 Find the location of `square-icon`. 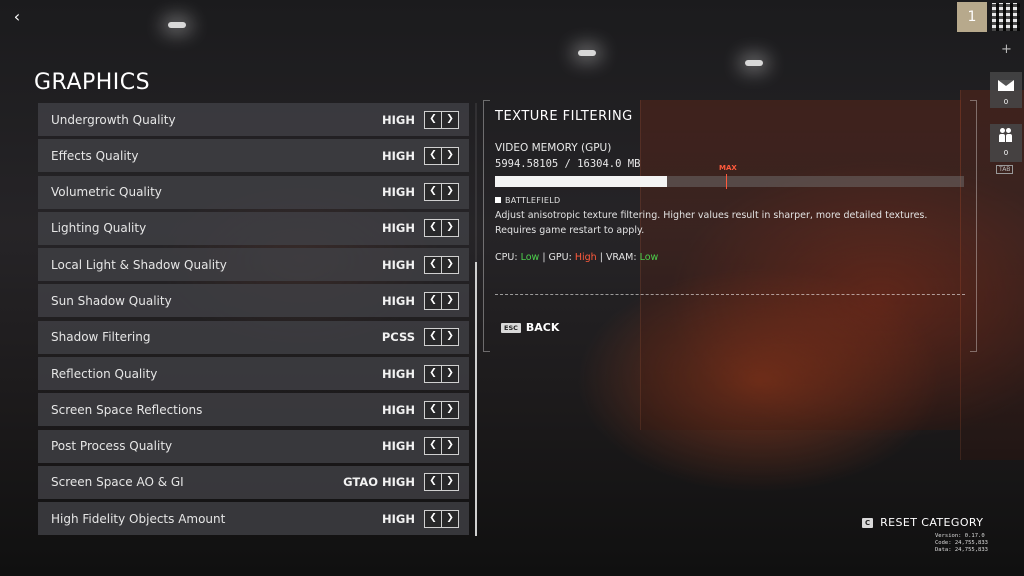

square-icon is located at coordinates (498, 200).